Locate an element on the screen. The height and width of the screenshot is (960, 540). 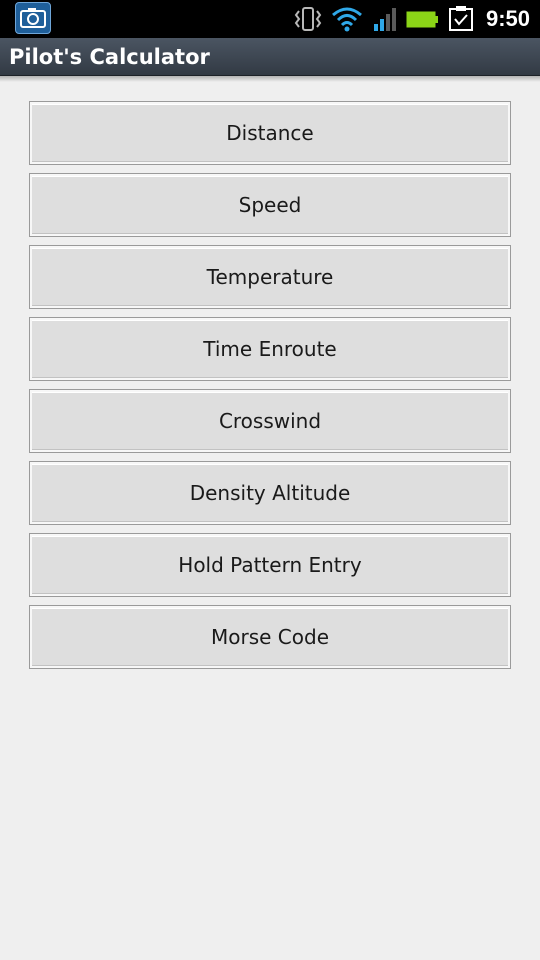
task-icon is located at coordinates (461, 19).